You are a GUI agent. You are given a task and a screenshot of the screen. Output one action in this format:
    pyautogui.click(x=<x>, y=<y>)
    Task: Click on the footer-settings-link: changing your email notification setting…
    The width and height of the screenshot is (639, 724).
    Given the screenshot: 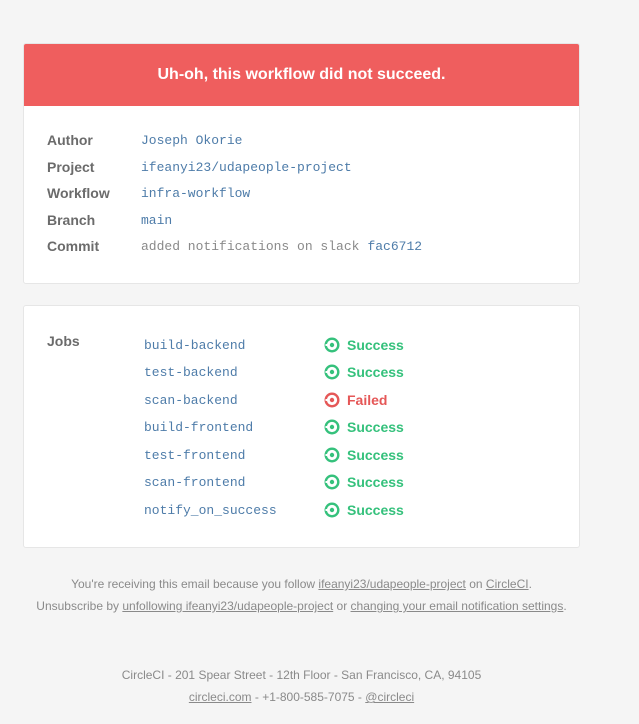 What is the action you would take?
    pyautogui.click(x=457, y=606)
    